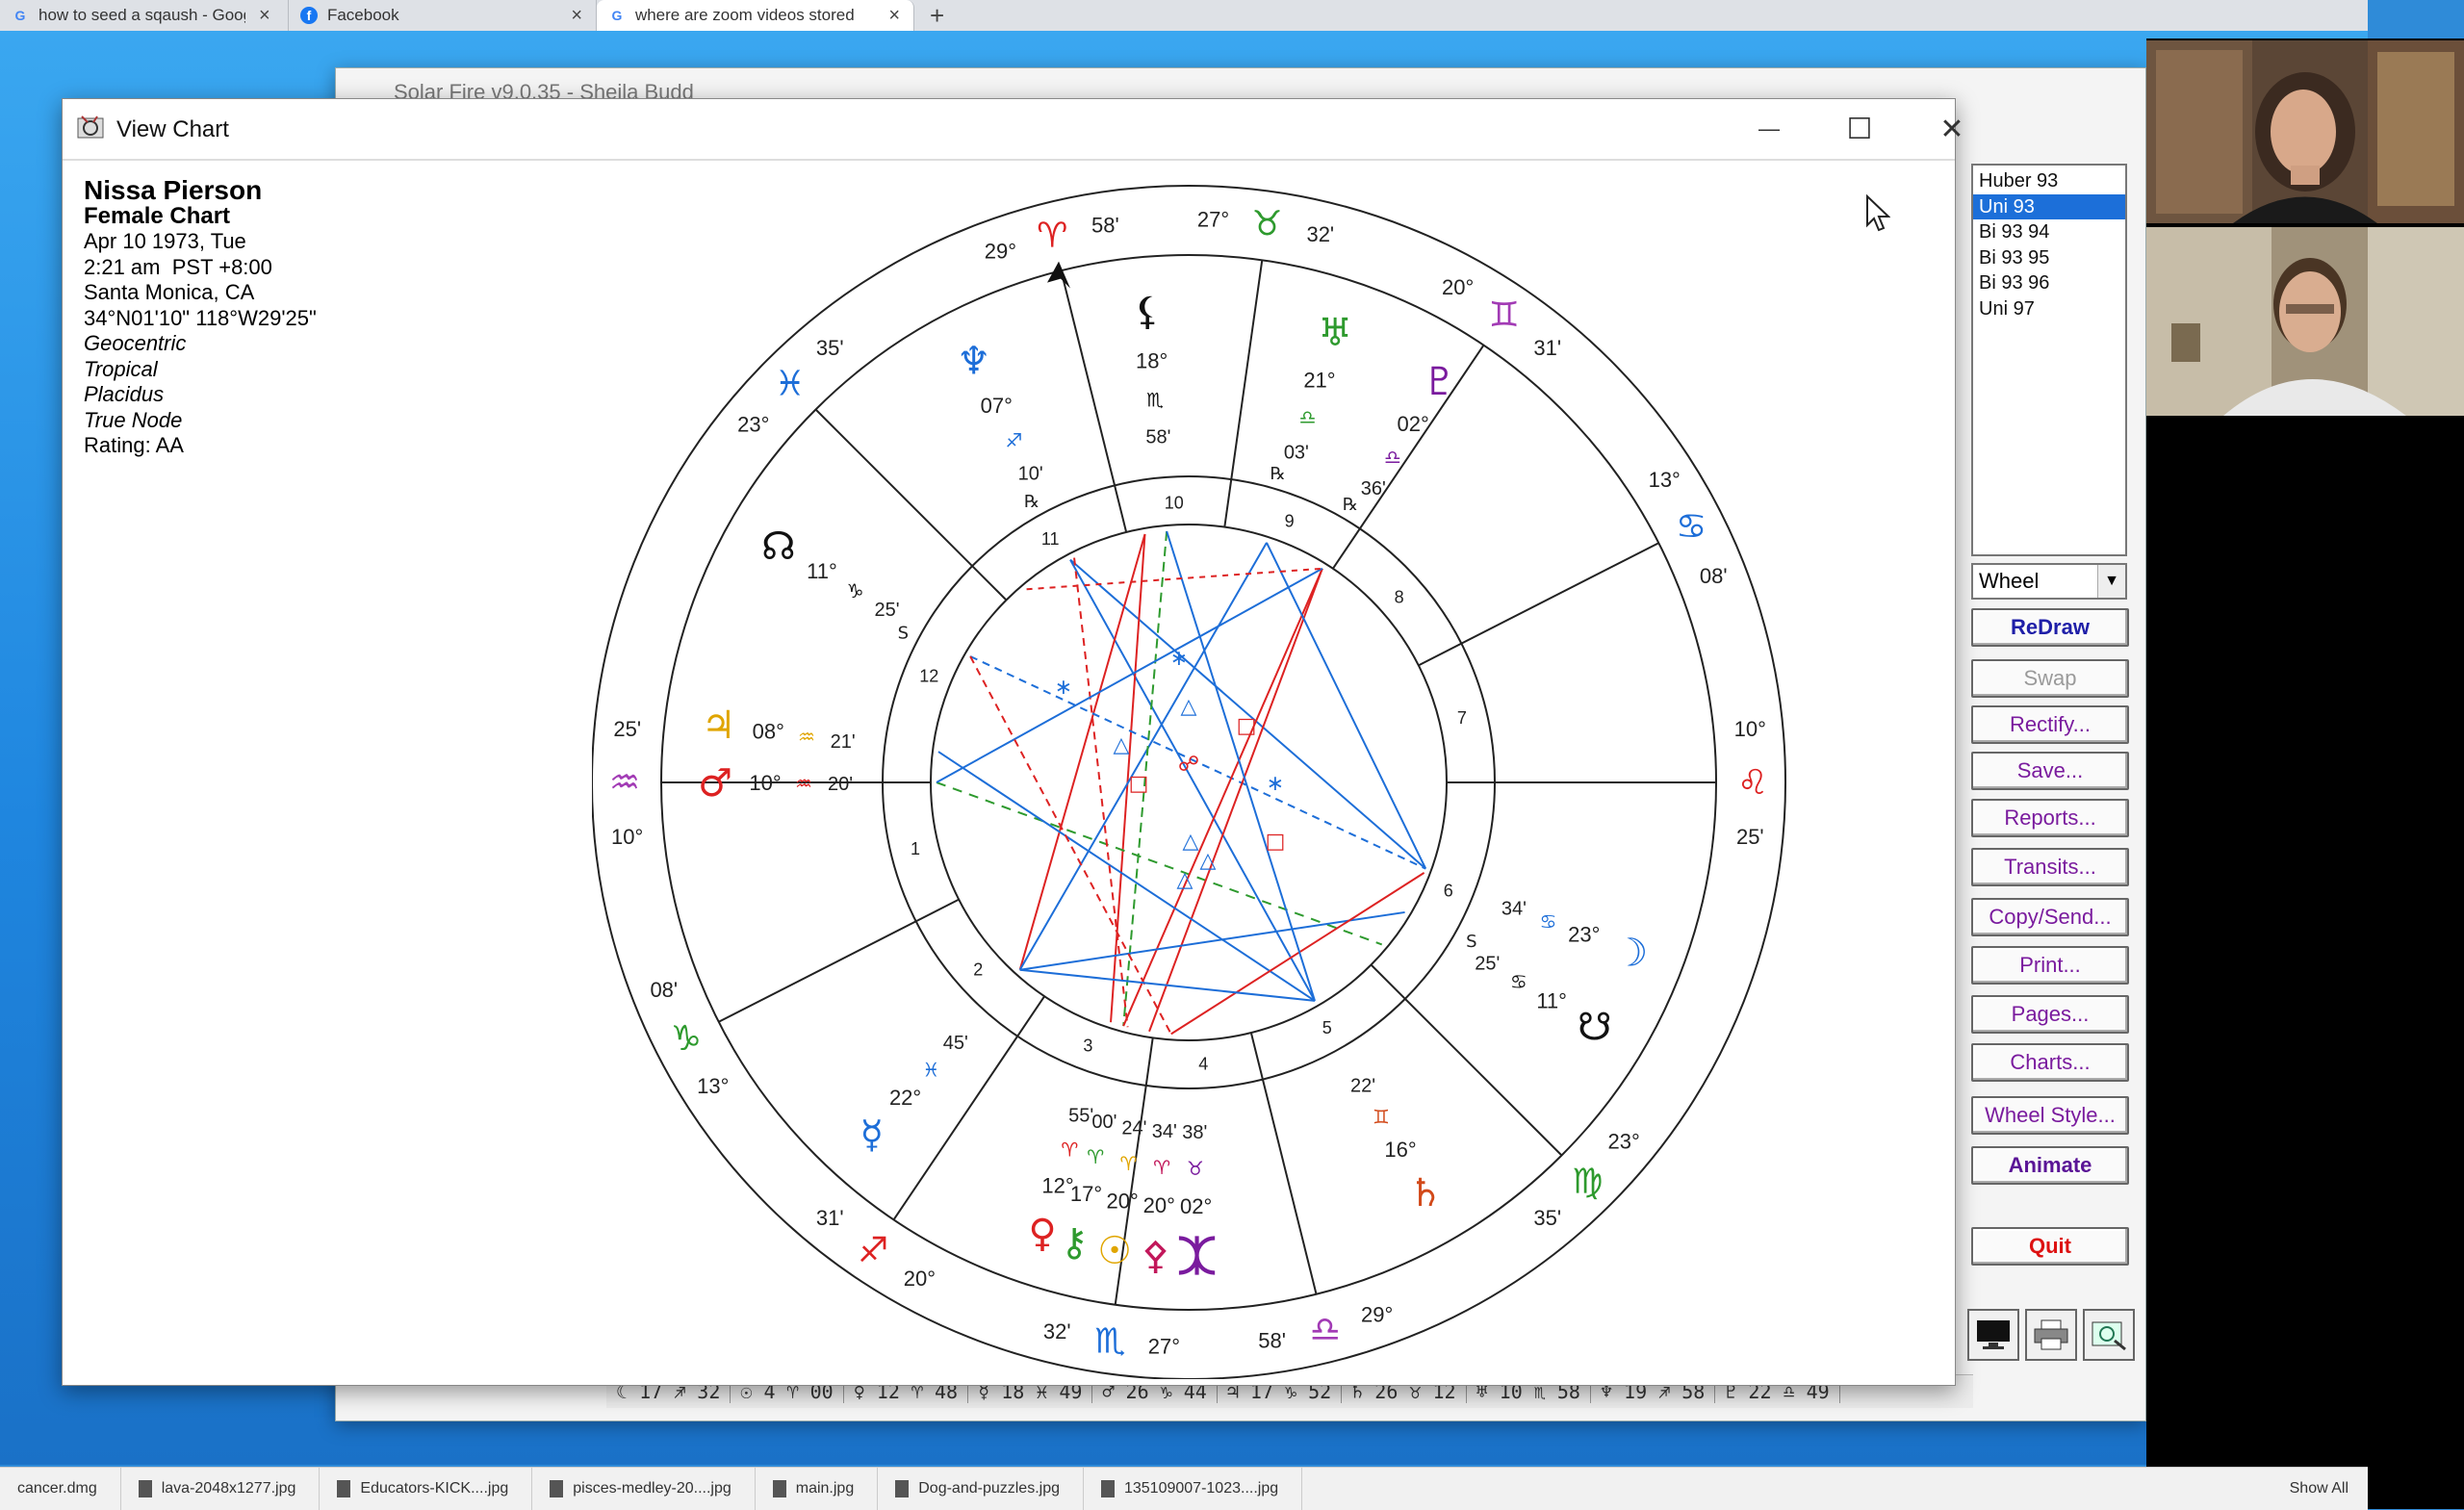 This screenshot has width=2464, height=1510. I want to click on browser-tab-zoom-videos: G where are zoom videos stored ×, so click(755, 15).